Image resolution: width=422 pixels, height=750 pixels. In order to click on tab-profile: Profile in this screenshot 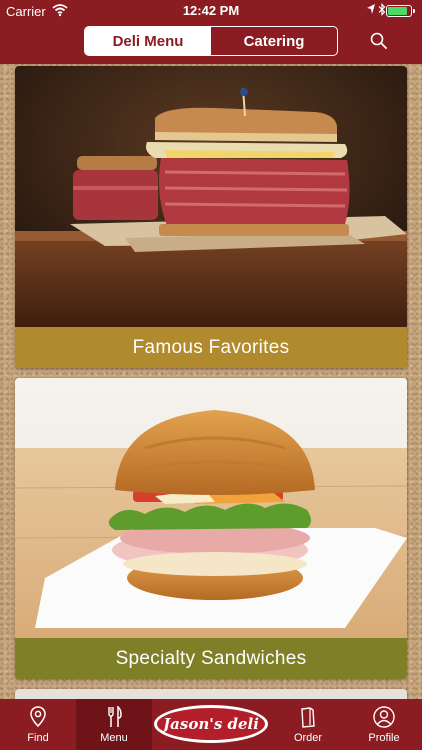, I will do `click(384, 724)`.